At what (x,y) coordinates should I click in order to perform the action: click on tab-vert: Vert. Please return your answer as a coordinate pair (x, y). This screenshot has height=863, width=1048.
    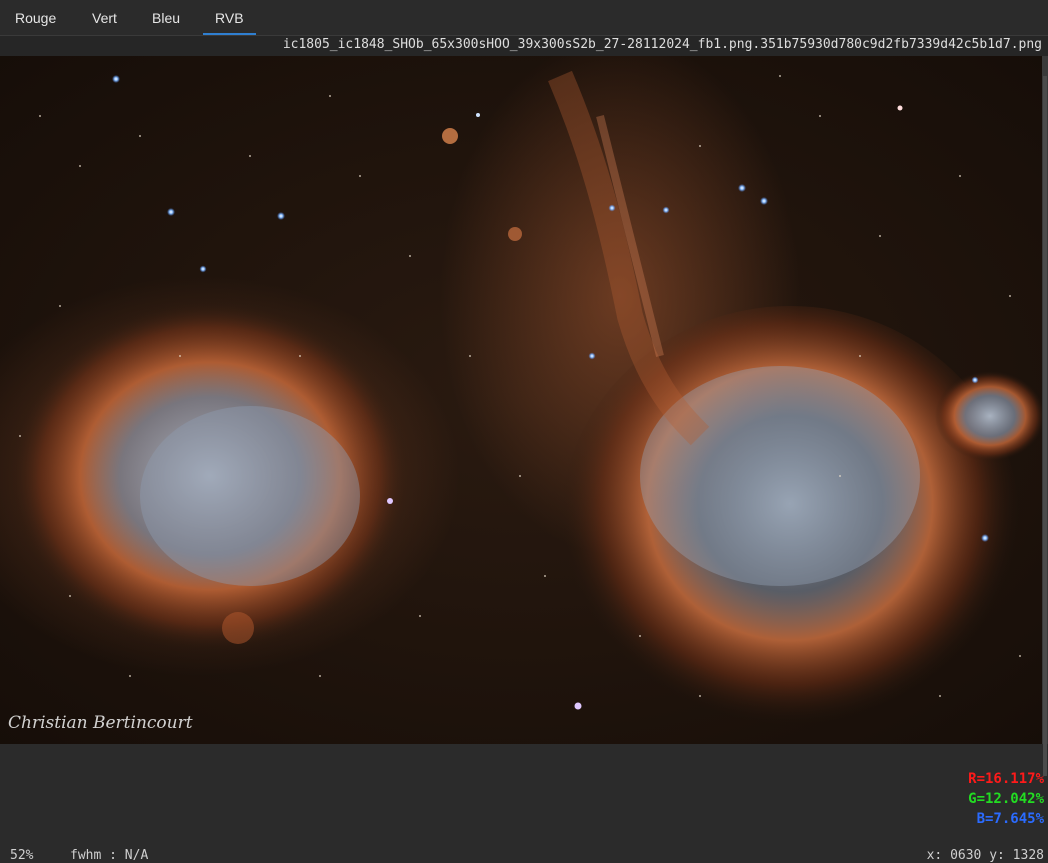
    Looking at the image, I should click on (104, 18).